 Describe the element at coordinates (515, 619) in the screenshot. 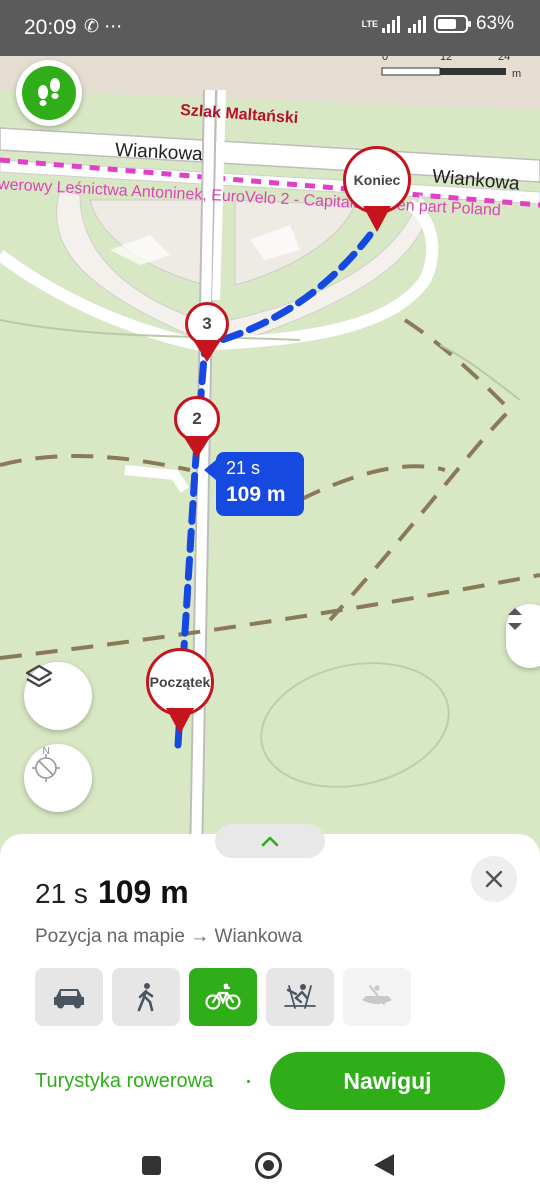

I see `up-down-arrows-icon` at that location.